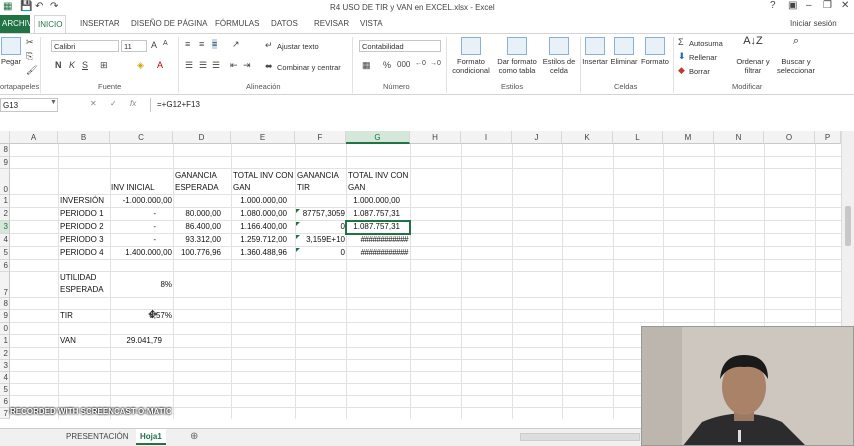 The height and width of the screenshot is (446, 854). Describe the element at coordinates (320, 214) in the screenshot. I see `cell-f-periodo1: 87757,3059` at that location.